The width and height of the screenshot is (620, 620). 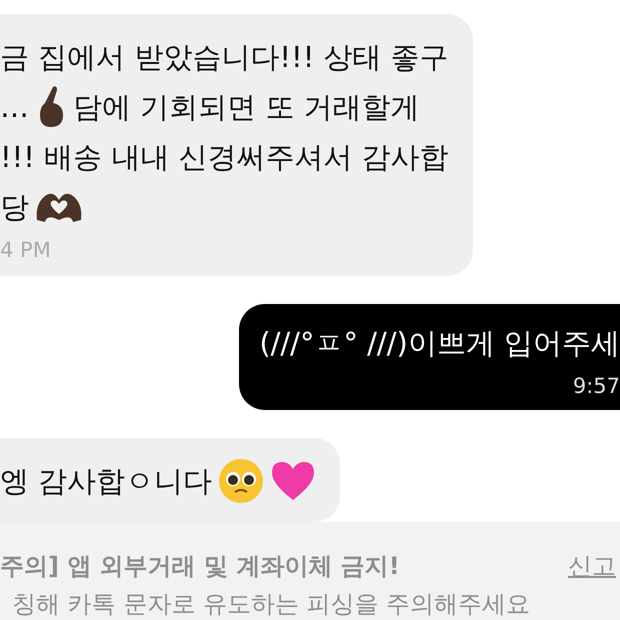 I want to click on message-text: !!! 배송 내내 신경써주셔서 감사합, so click(x=224, y=157).